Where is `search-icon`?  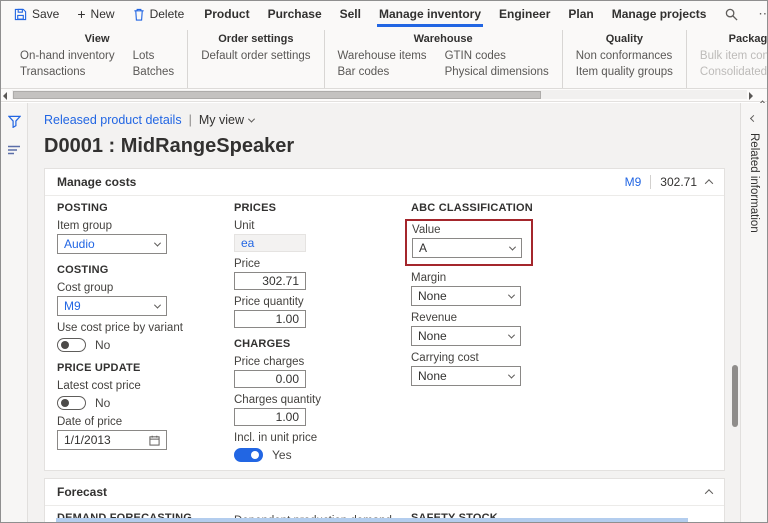
search-icon is located at coordinates (731, 14).